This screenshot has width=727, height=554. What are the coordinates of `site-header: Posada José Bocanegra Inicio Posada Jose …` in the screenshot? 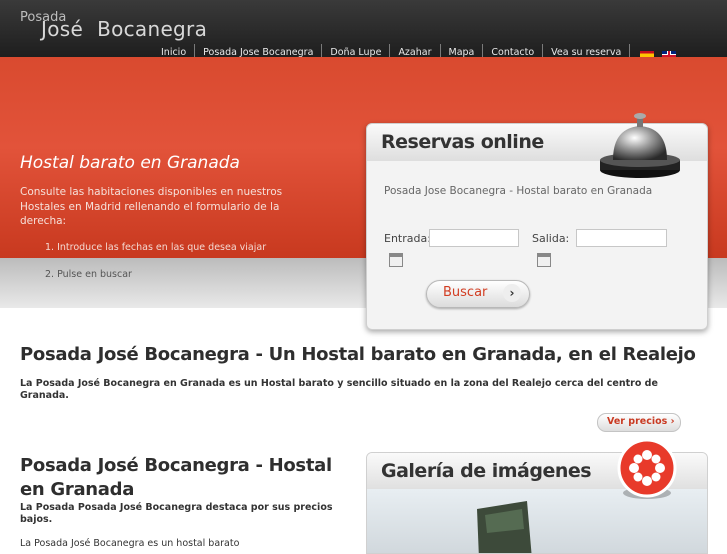 It's located at (363, 34).